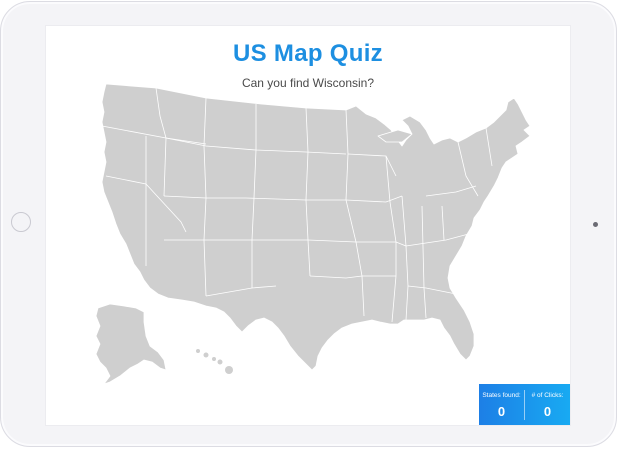  What do you see at coordinates (214, 361) in the screenshot?
I see `hawaii-islands` at bounding box center [214, 361].